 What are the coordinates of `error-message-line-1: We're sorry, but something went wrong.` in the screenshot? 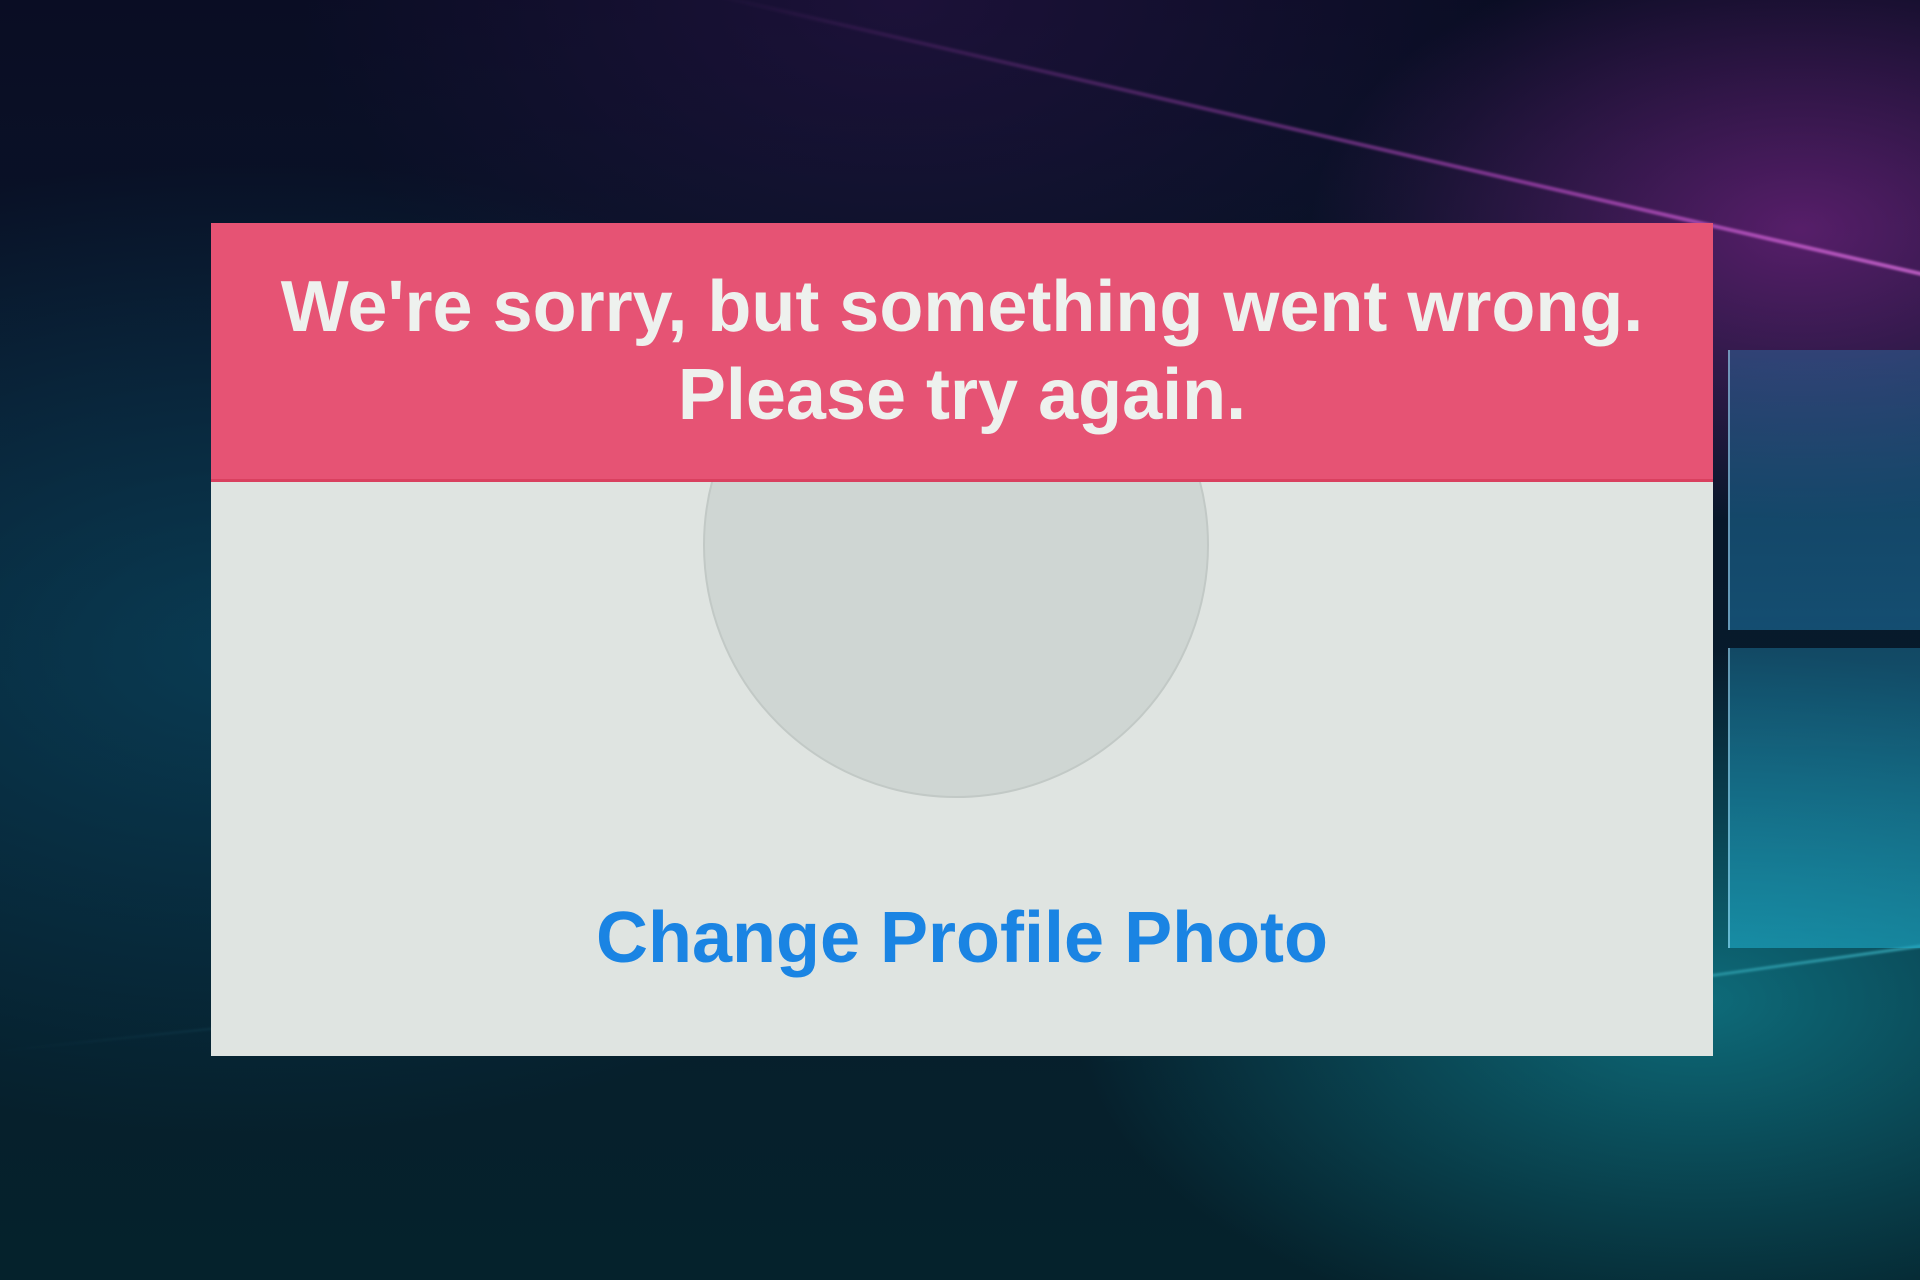 It's located at (962, 307).